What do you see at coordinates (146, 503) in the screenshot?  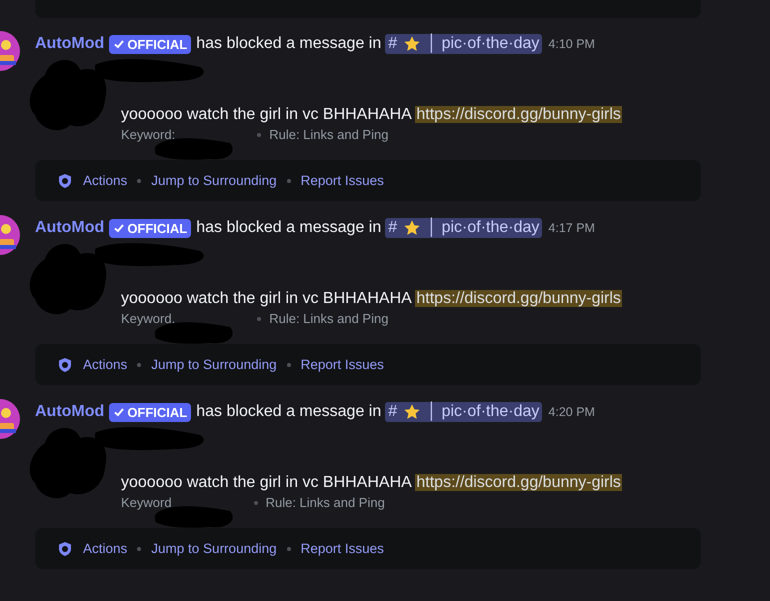 I see `keyword-label: Keyword` at bounding box center [146, 503].